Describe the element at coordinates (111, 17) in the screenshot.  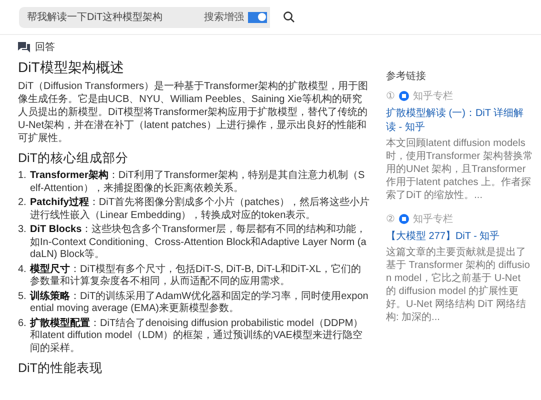
I see `search-field: 帮我解读一下DiT这种模型架构` at that location.